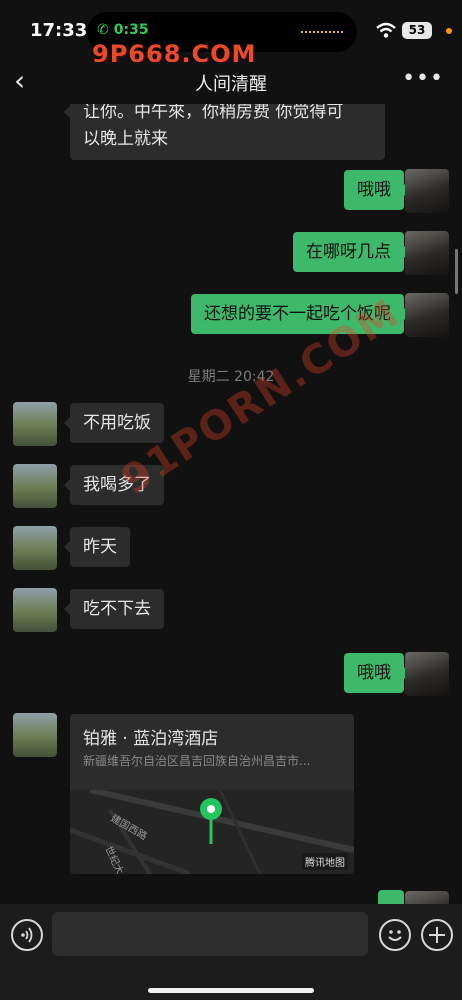 The width and height of the screenshot is (462, 1000). I want to click on map-preview: 建国西路 世纪大 腾讯地图, so click(212, 830).